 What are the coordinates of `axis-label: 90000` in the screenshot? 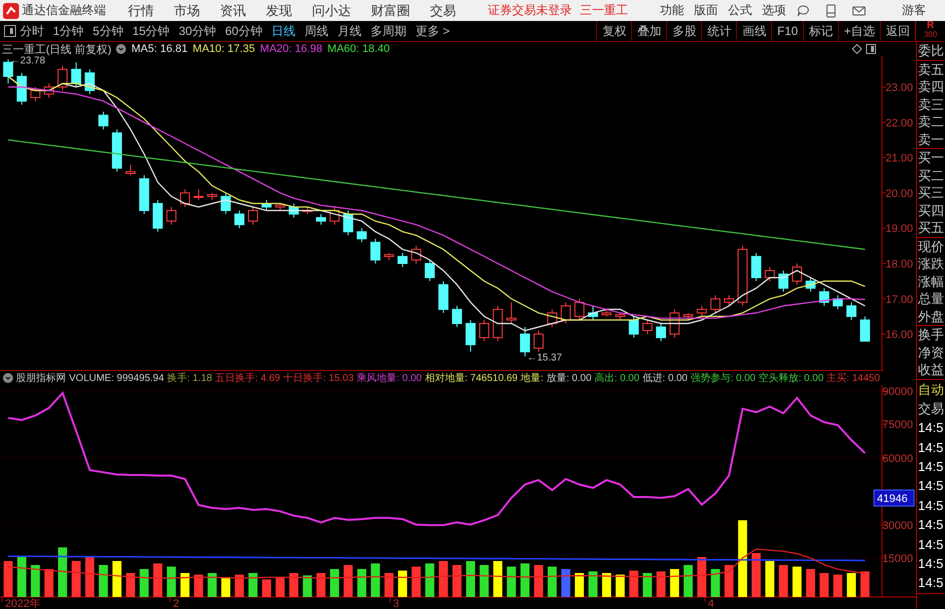 It's located at (897, 392).